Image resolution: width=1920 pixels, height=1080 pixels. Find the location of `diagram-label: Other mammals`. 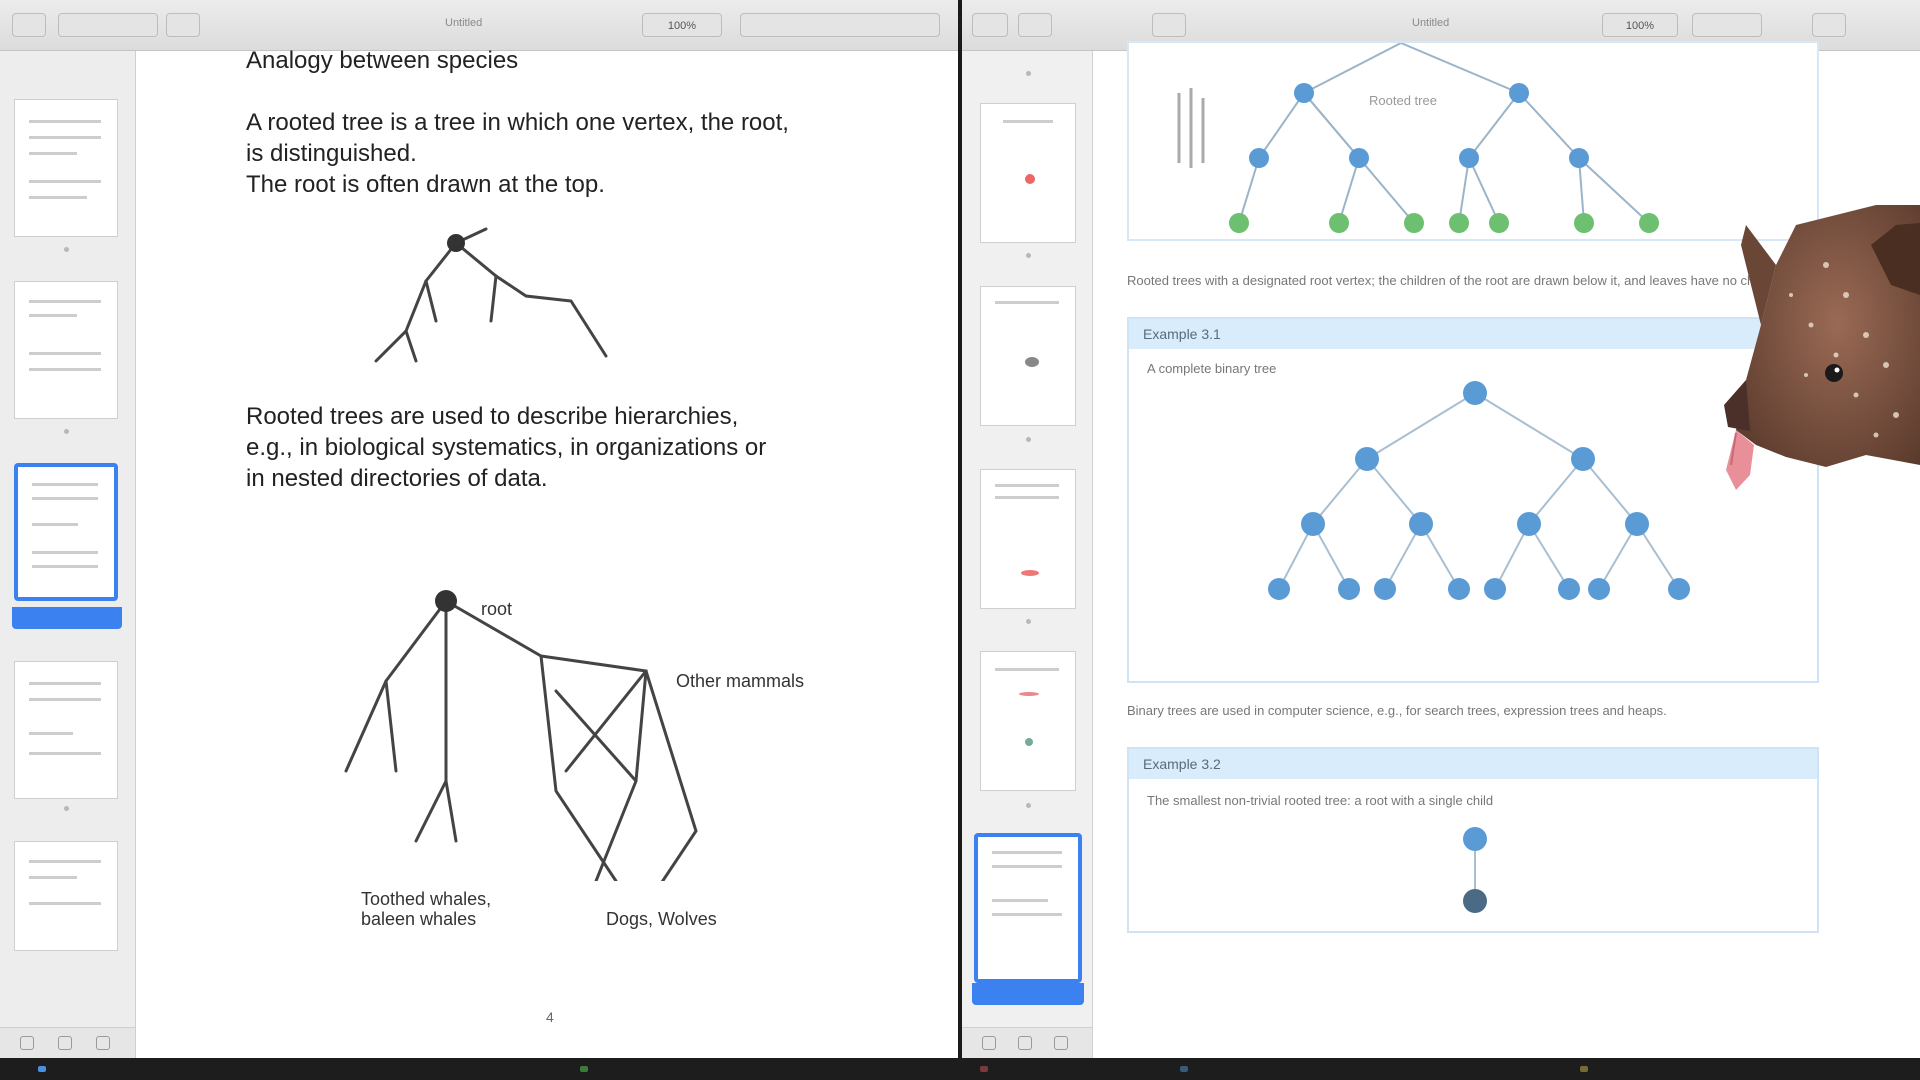

diagram-label: Other mammals is located at coordinates (740, 681).